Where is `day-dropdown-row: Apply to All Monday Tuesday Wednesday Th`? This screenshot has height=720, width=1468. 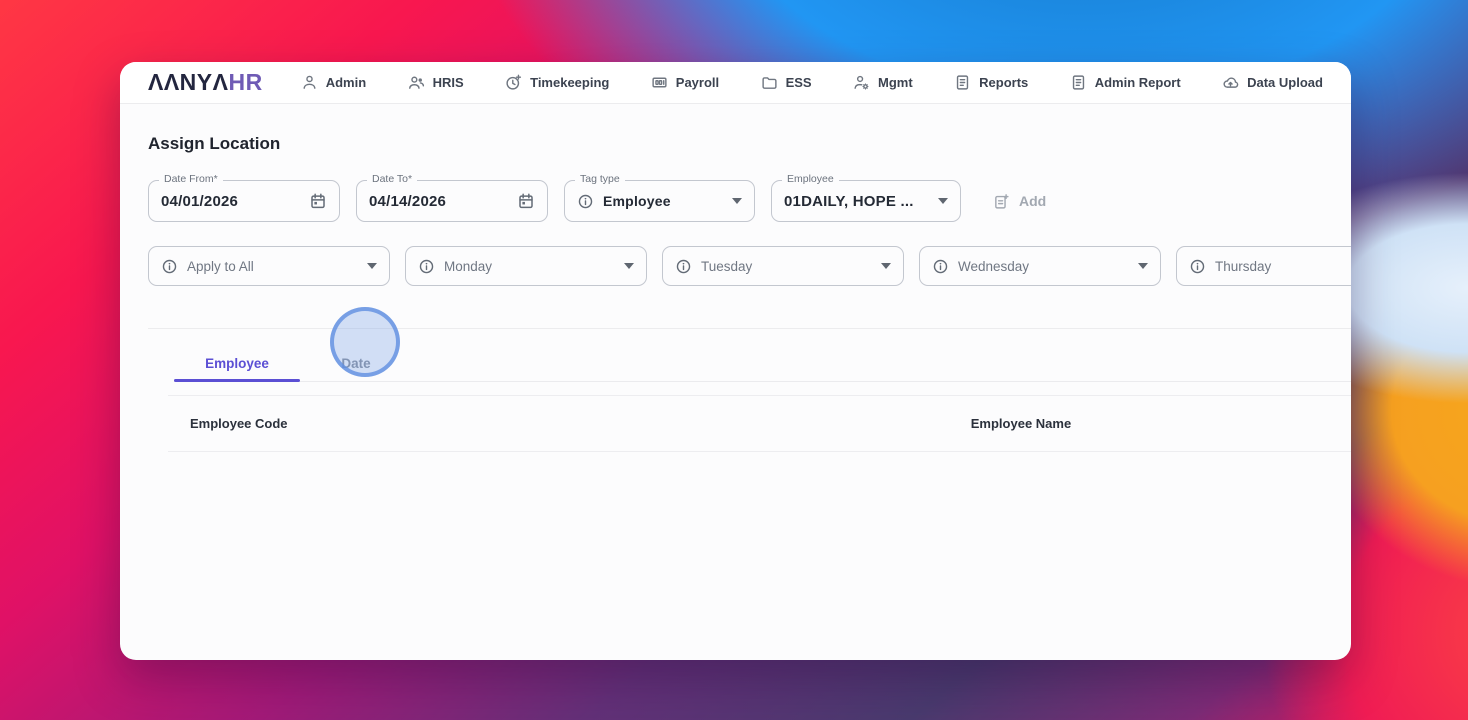
day-dropdown-row: Apply to All Monday Tuesday Wednesday Th is located at coordinates (749, 266).